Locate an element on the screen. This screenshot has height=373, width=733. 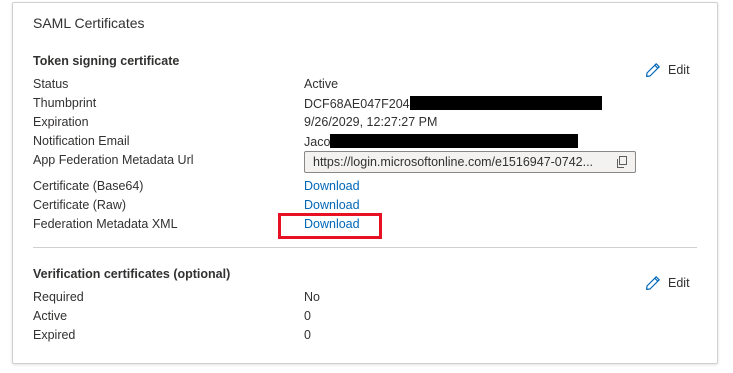
cert-raw-label: Certificate (Raw) is located at coordinates (80, 205).